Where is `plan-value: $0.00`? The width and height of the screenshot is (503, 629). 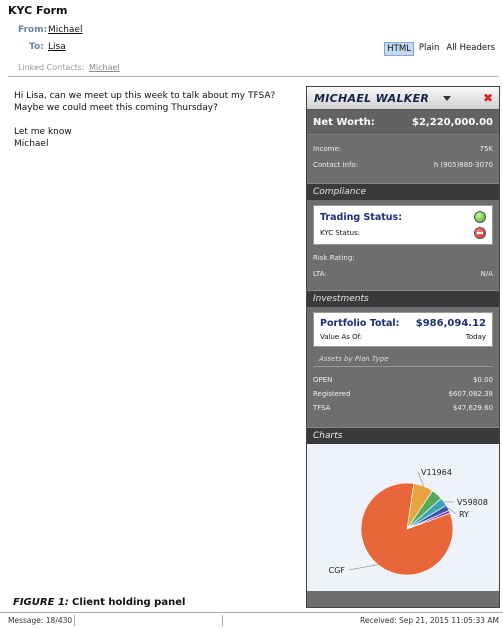 plan-value: $0.00 is located at coordinates (482, 380).